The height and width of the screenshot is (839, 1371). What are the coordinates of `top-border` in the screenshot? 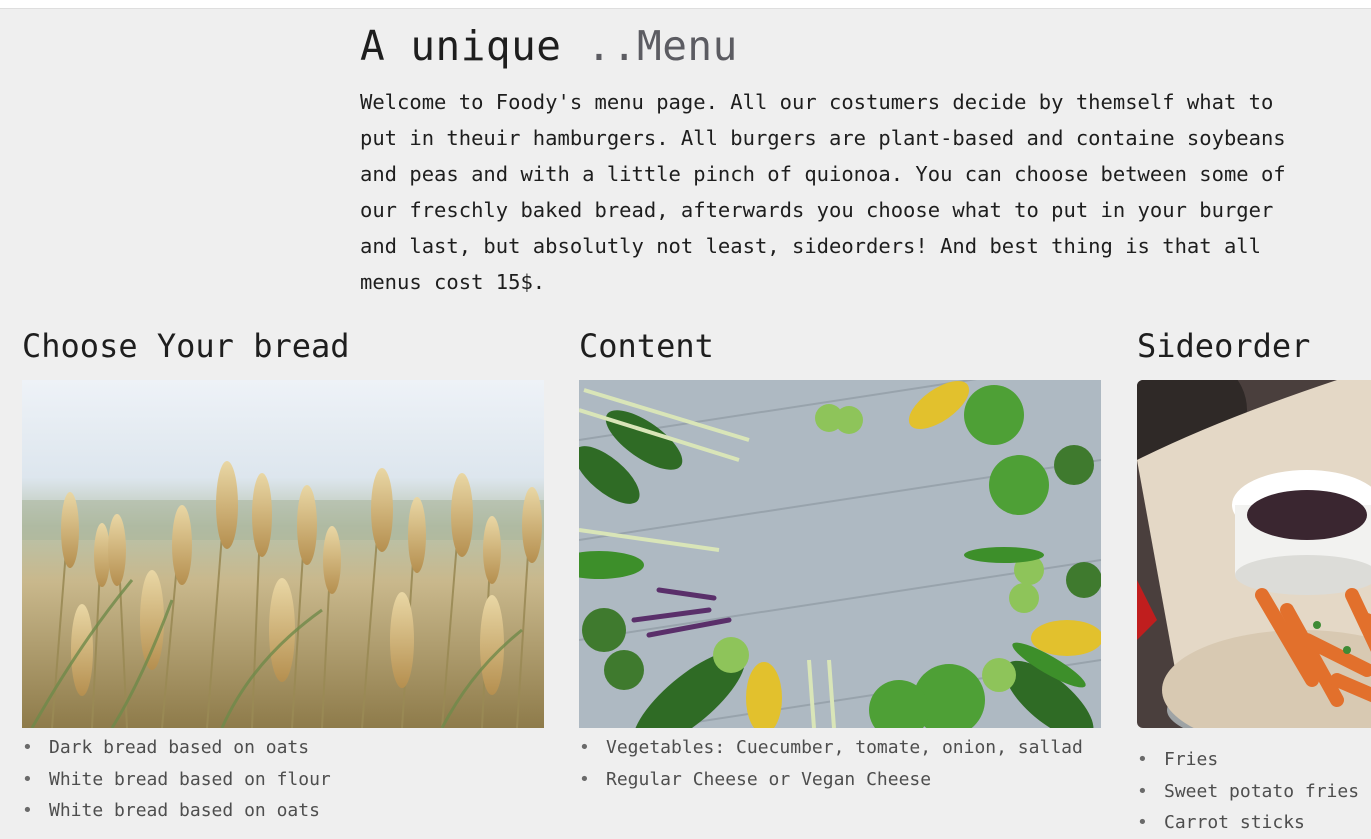 It's located at (685, 4).